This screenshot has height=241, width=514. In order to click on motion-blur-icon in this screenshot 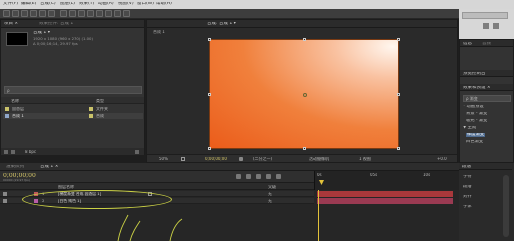, I will do `click(268, 176)`.